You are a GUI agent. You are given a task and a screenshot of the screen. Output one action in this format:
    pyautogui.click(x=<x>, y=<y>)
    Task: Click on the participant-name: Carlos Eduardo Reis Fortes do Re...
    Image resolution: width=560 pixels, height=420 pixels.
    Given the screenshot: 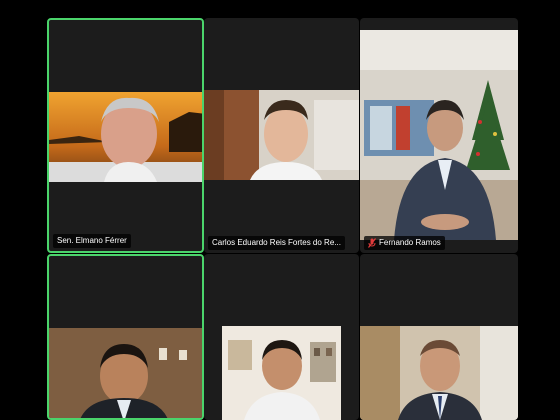 What is the action you would take?
    pyautogui.click(x=276, y=242)
    